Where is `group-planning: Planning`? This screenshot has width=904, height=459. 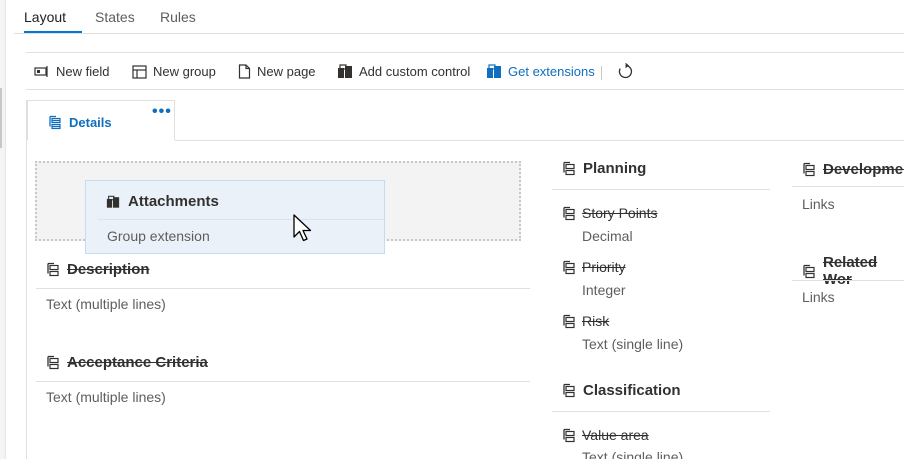
group-planning: Planning is located at coordinates (604, 168).